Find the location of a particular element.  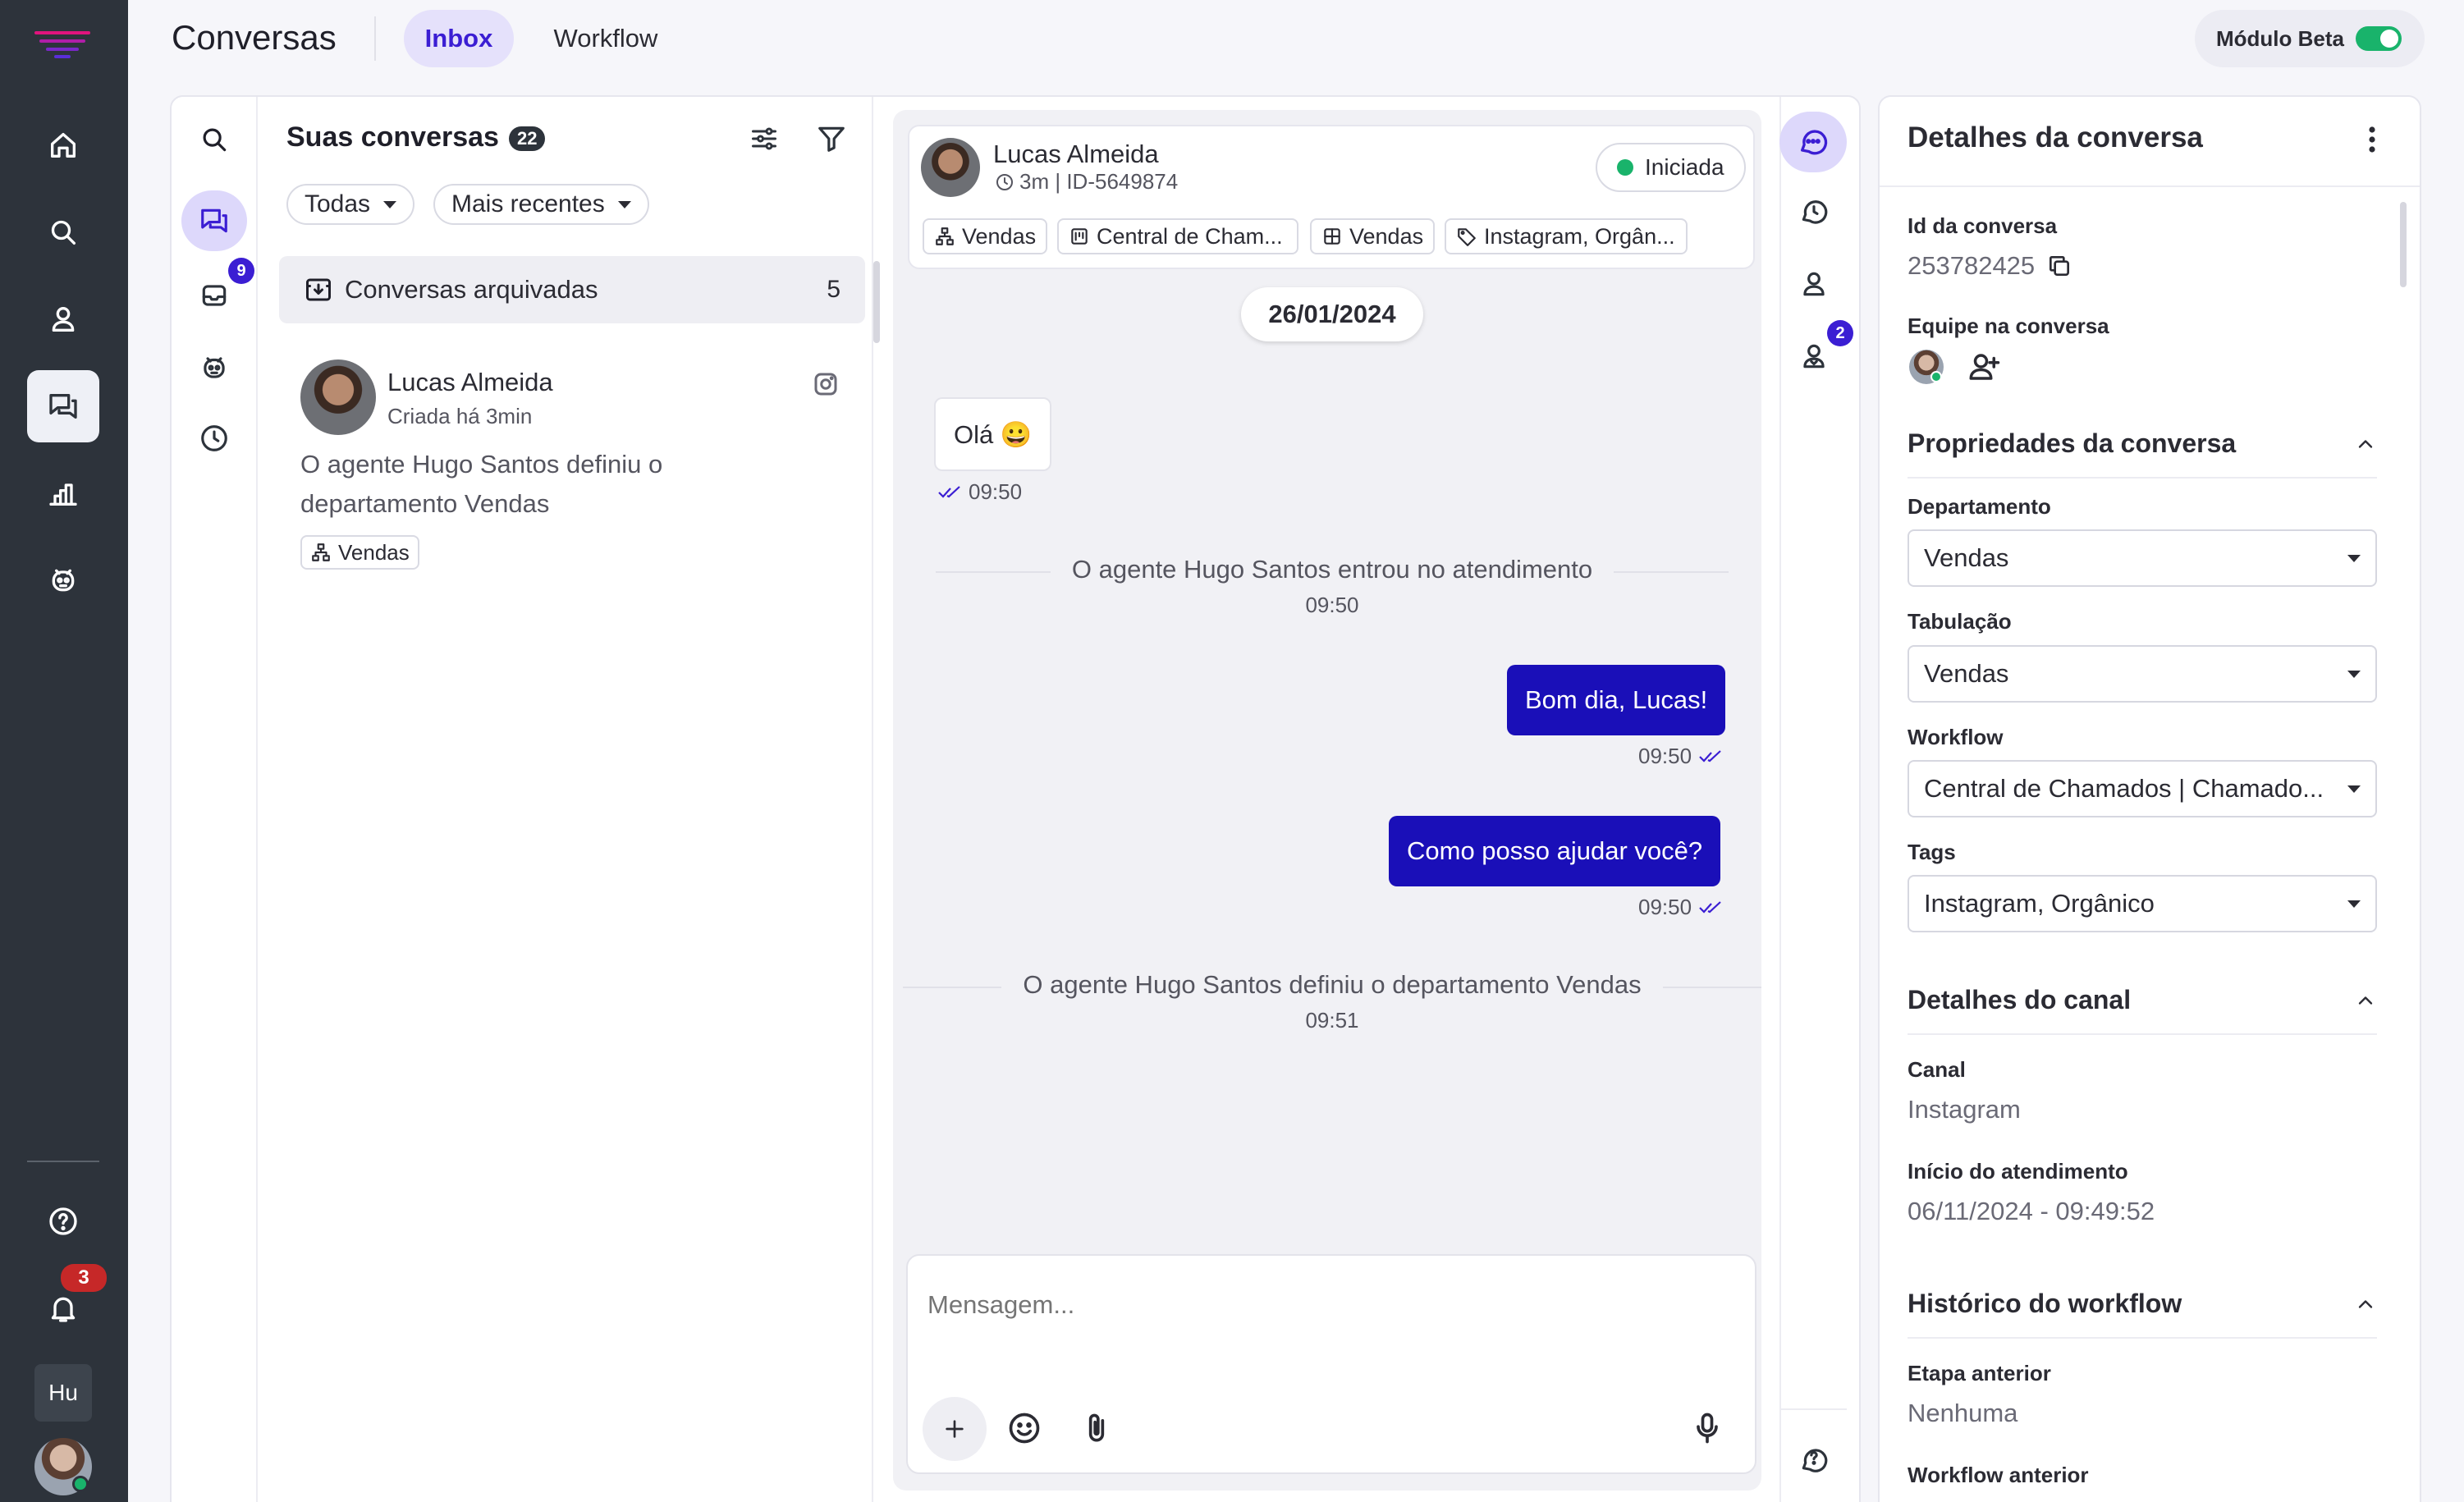

list-scrollbar is located at coordinates (877, 302).